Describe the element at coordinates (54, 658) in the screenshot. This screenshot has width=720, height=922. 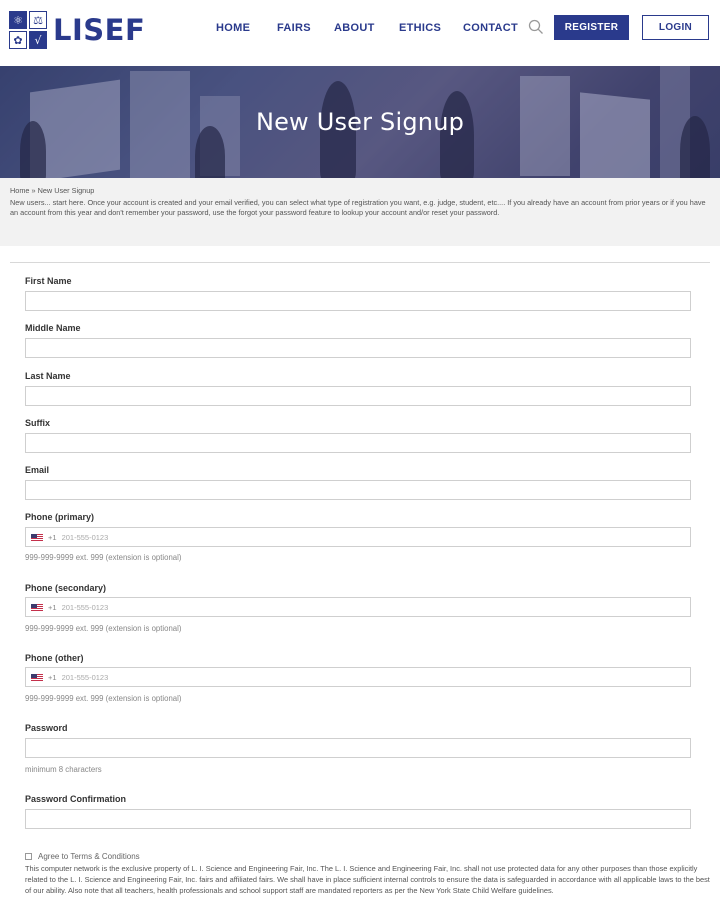
I see `phone-other-label: Phone (other)` at that location.